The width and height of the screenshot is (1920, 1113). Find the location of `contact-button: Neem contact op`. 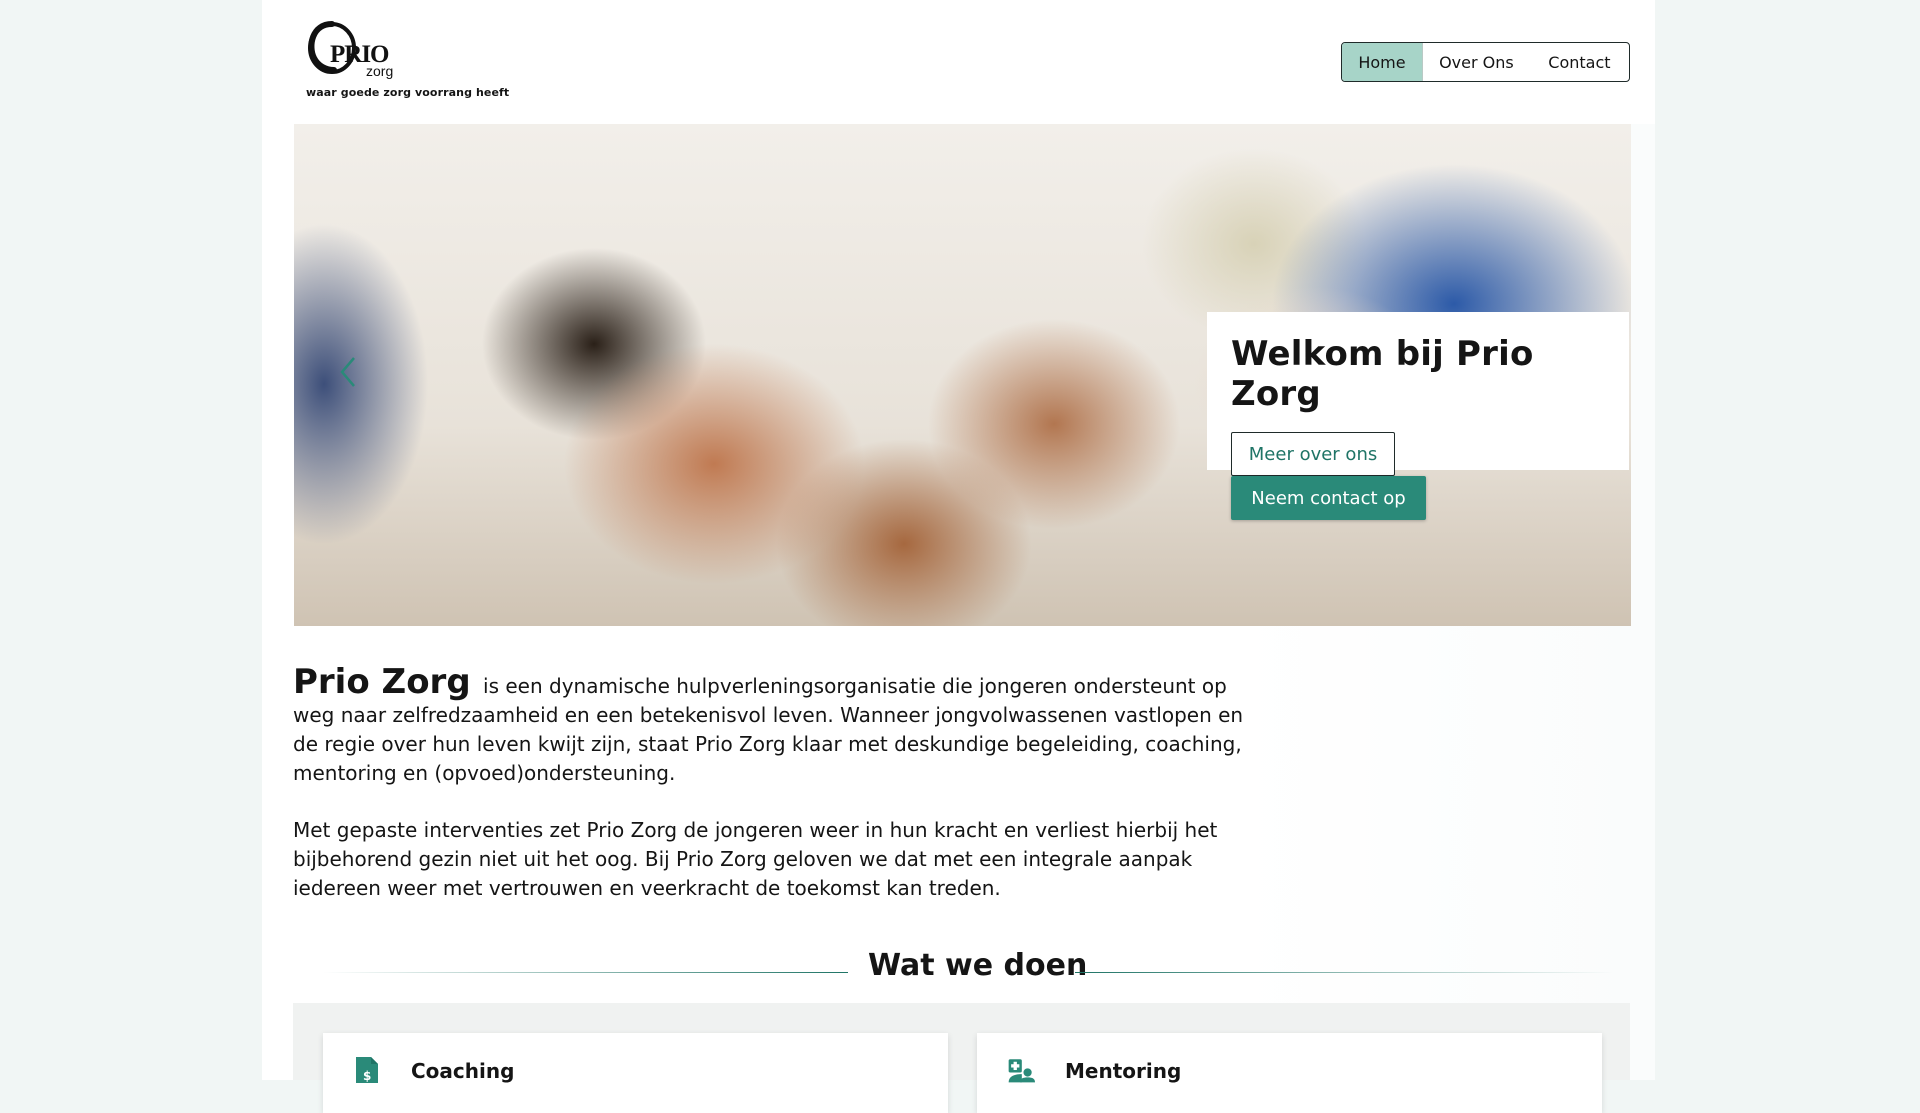

contact-button: Neem contact op is located at coordinates (1328, 498).